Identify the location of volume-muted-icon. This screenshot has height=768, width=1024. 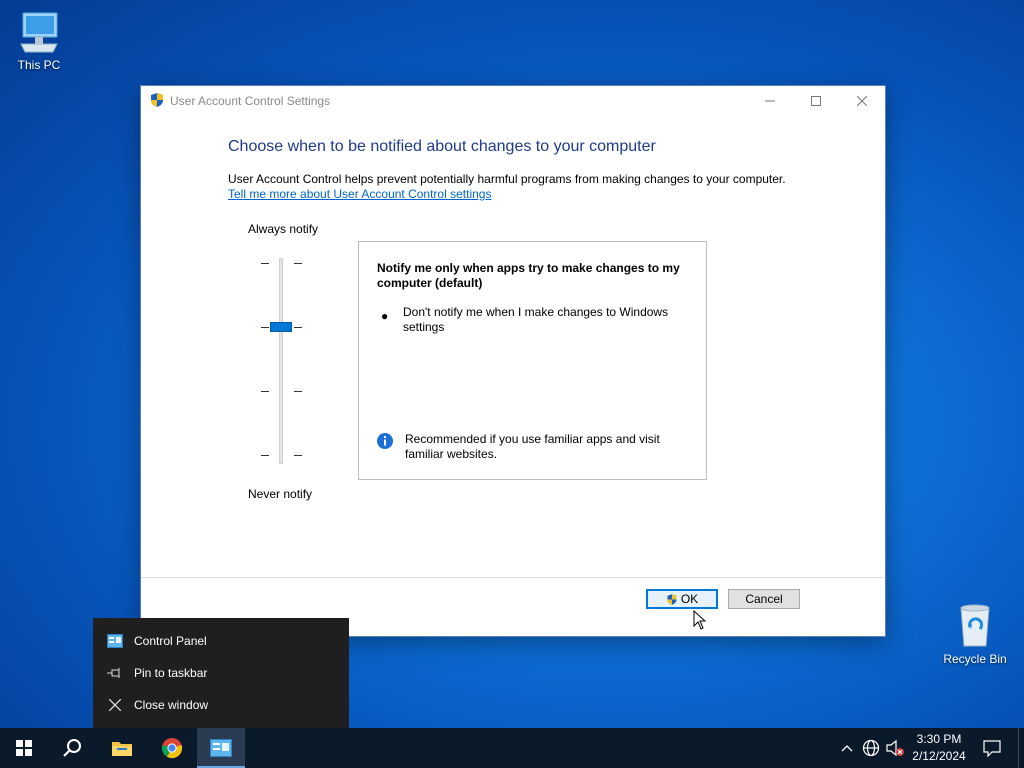
(895, 748).